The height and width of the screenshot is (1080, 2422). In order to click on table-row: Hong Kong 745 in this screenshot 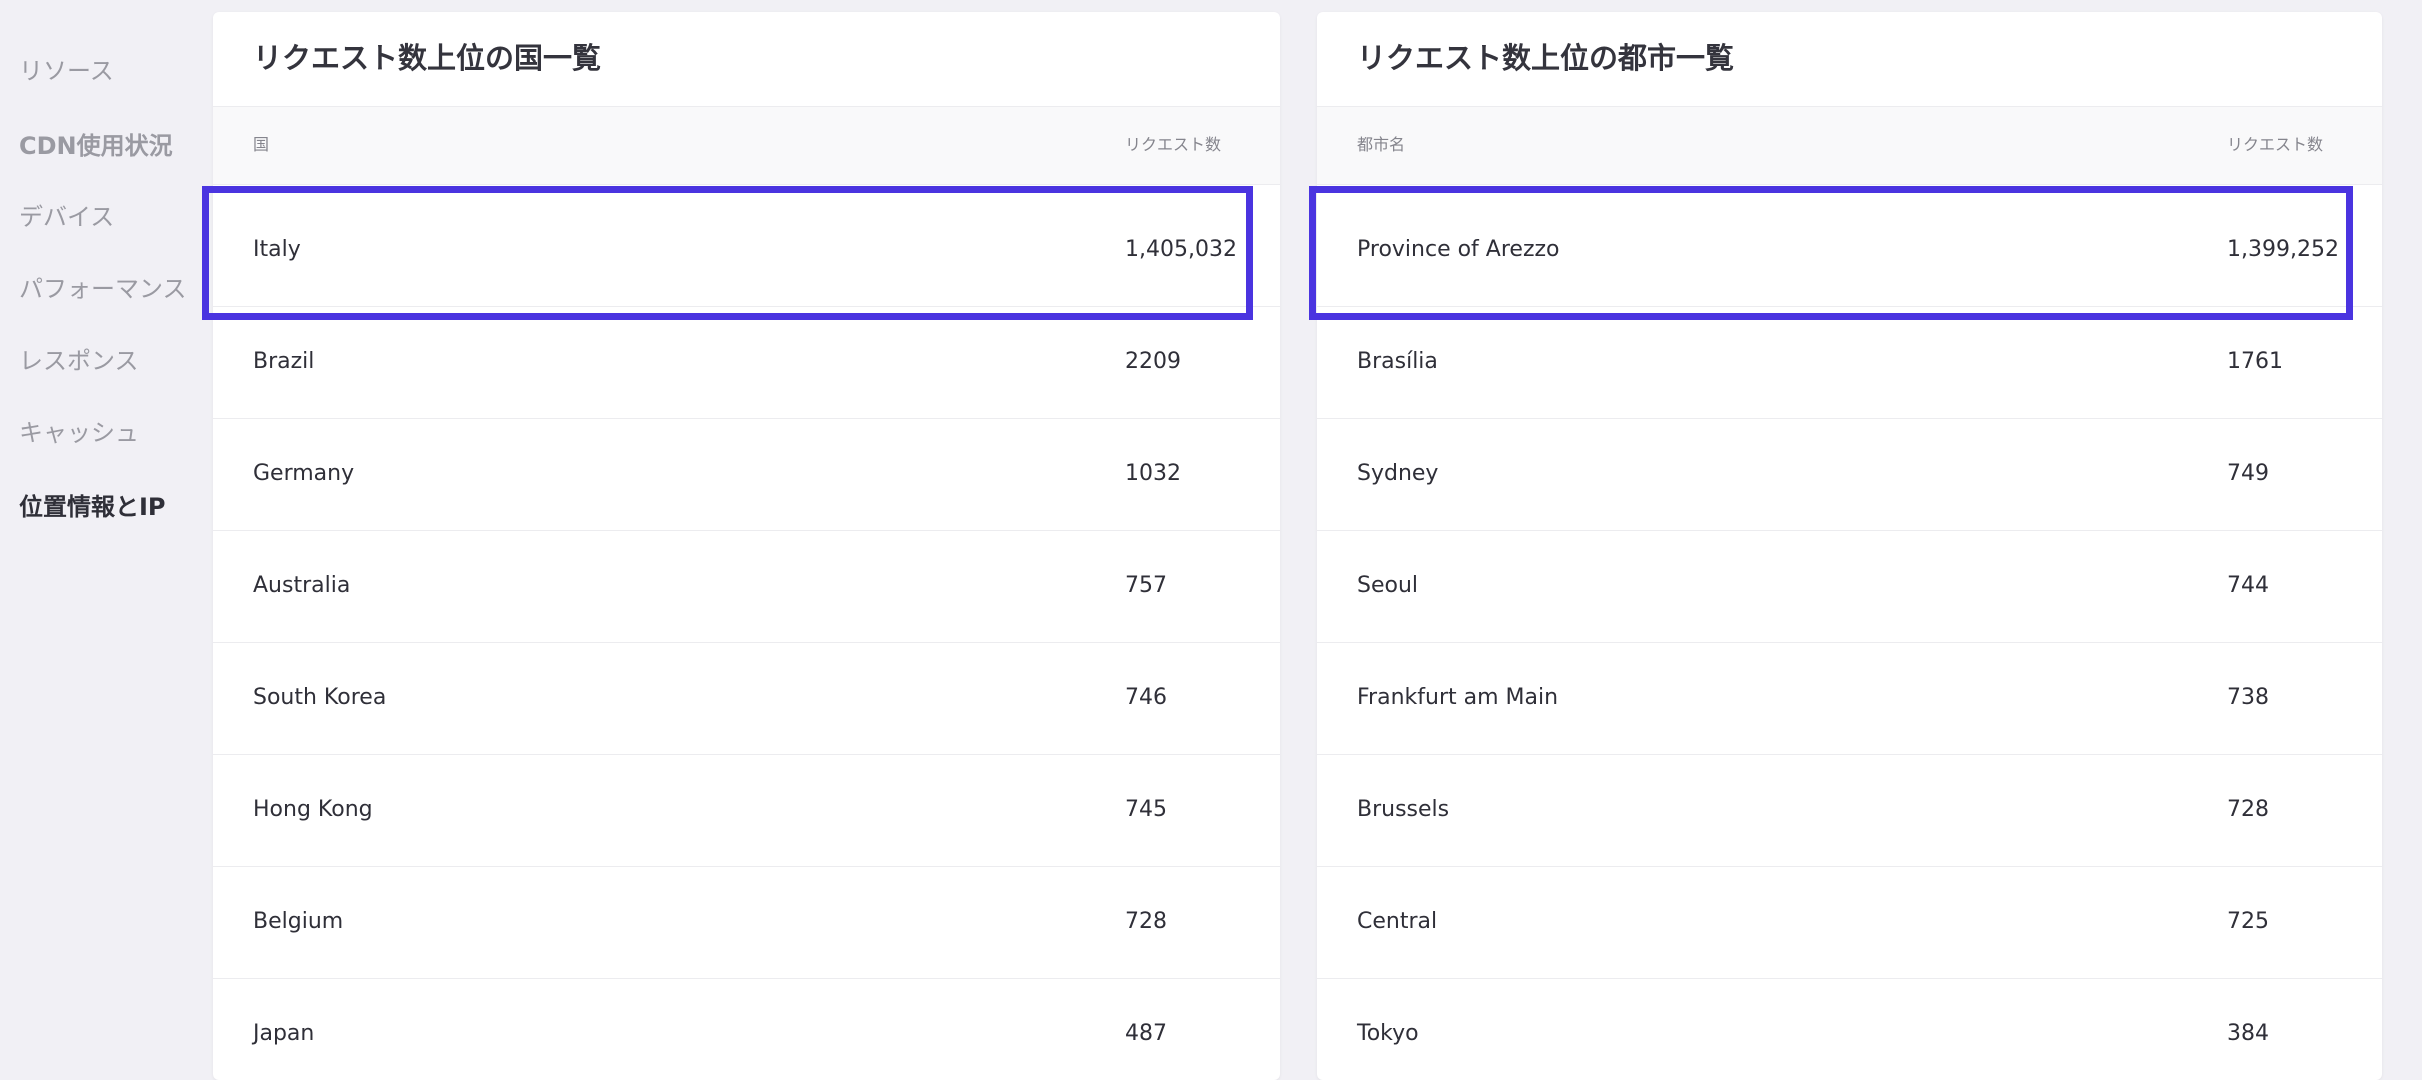, I will do `click(746, 811)`.